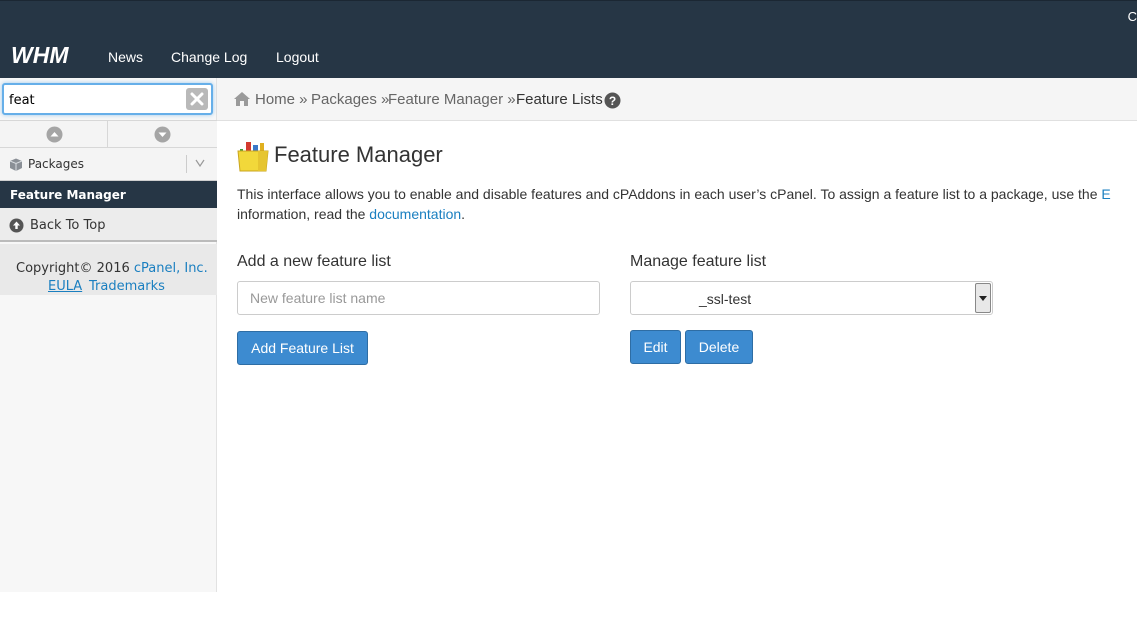  I want to click on sidebar-scroll-controls, so click(108, 134).